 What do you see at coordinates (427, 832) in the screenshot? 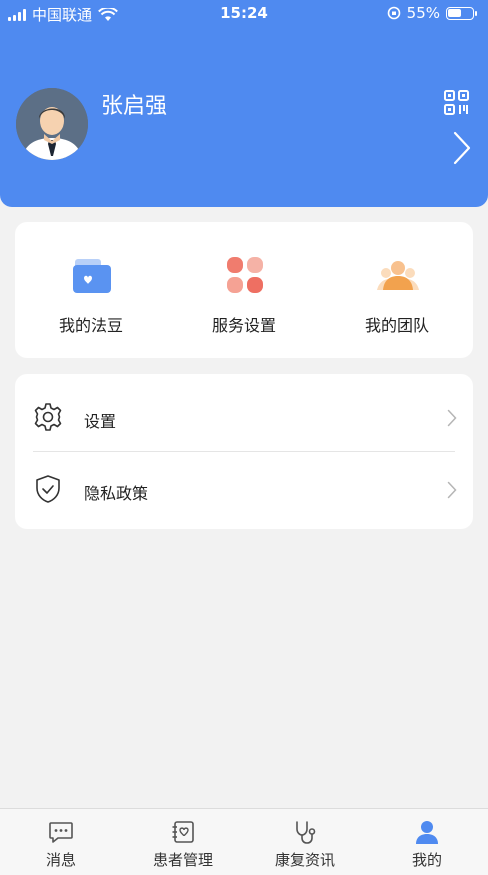
I see `person-icon` at bounding box center [427, 832].